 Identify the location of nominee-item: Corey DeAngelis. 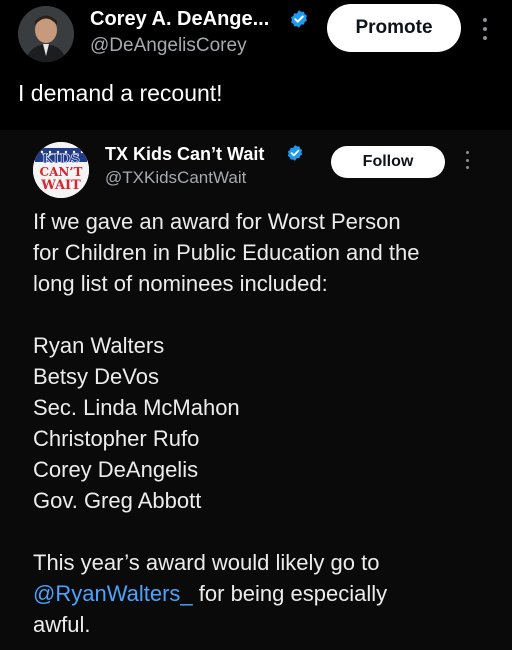
(116, 469).